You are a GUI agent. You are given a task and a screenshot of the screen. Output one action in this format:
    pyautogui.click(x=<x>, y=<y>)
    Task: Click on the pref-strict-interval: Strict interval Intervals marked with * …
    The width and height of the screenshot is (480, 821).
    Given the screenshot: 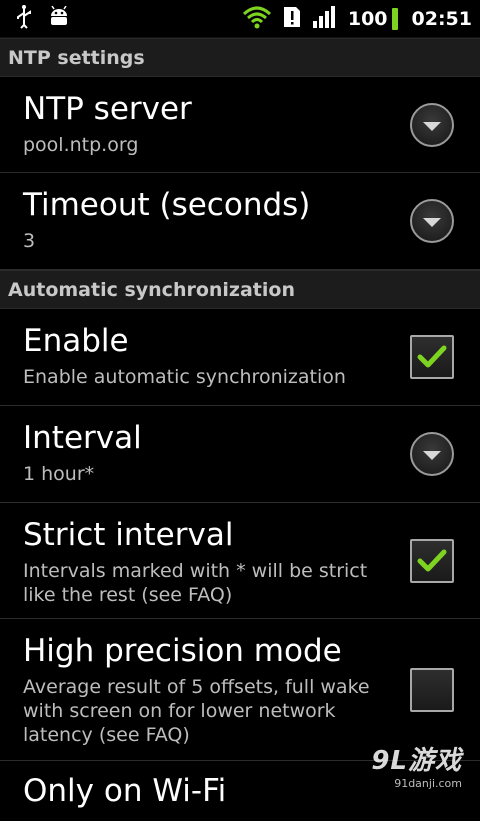 What is the action you would take?
    pyautogui.click(x=240, y=561)
    